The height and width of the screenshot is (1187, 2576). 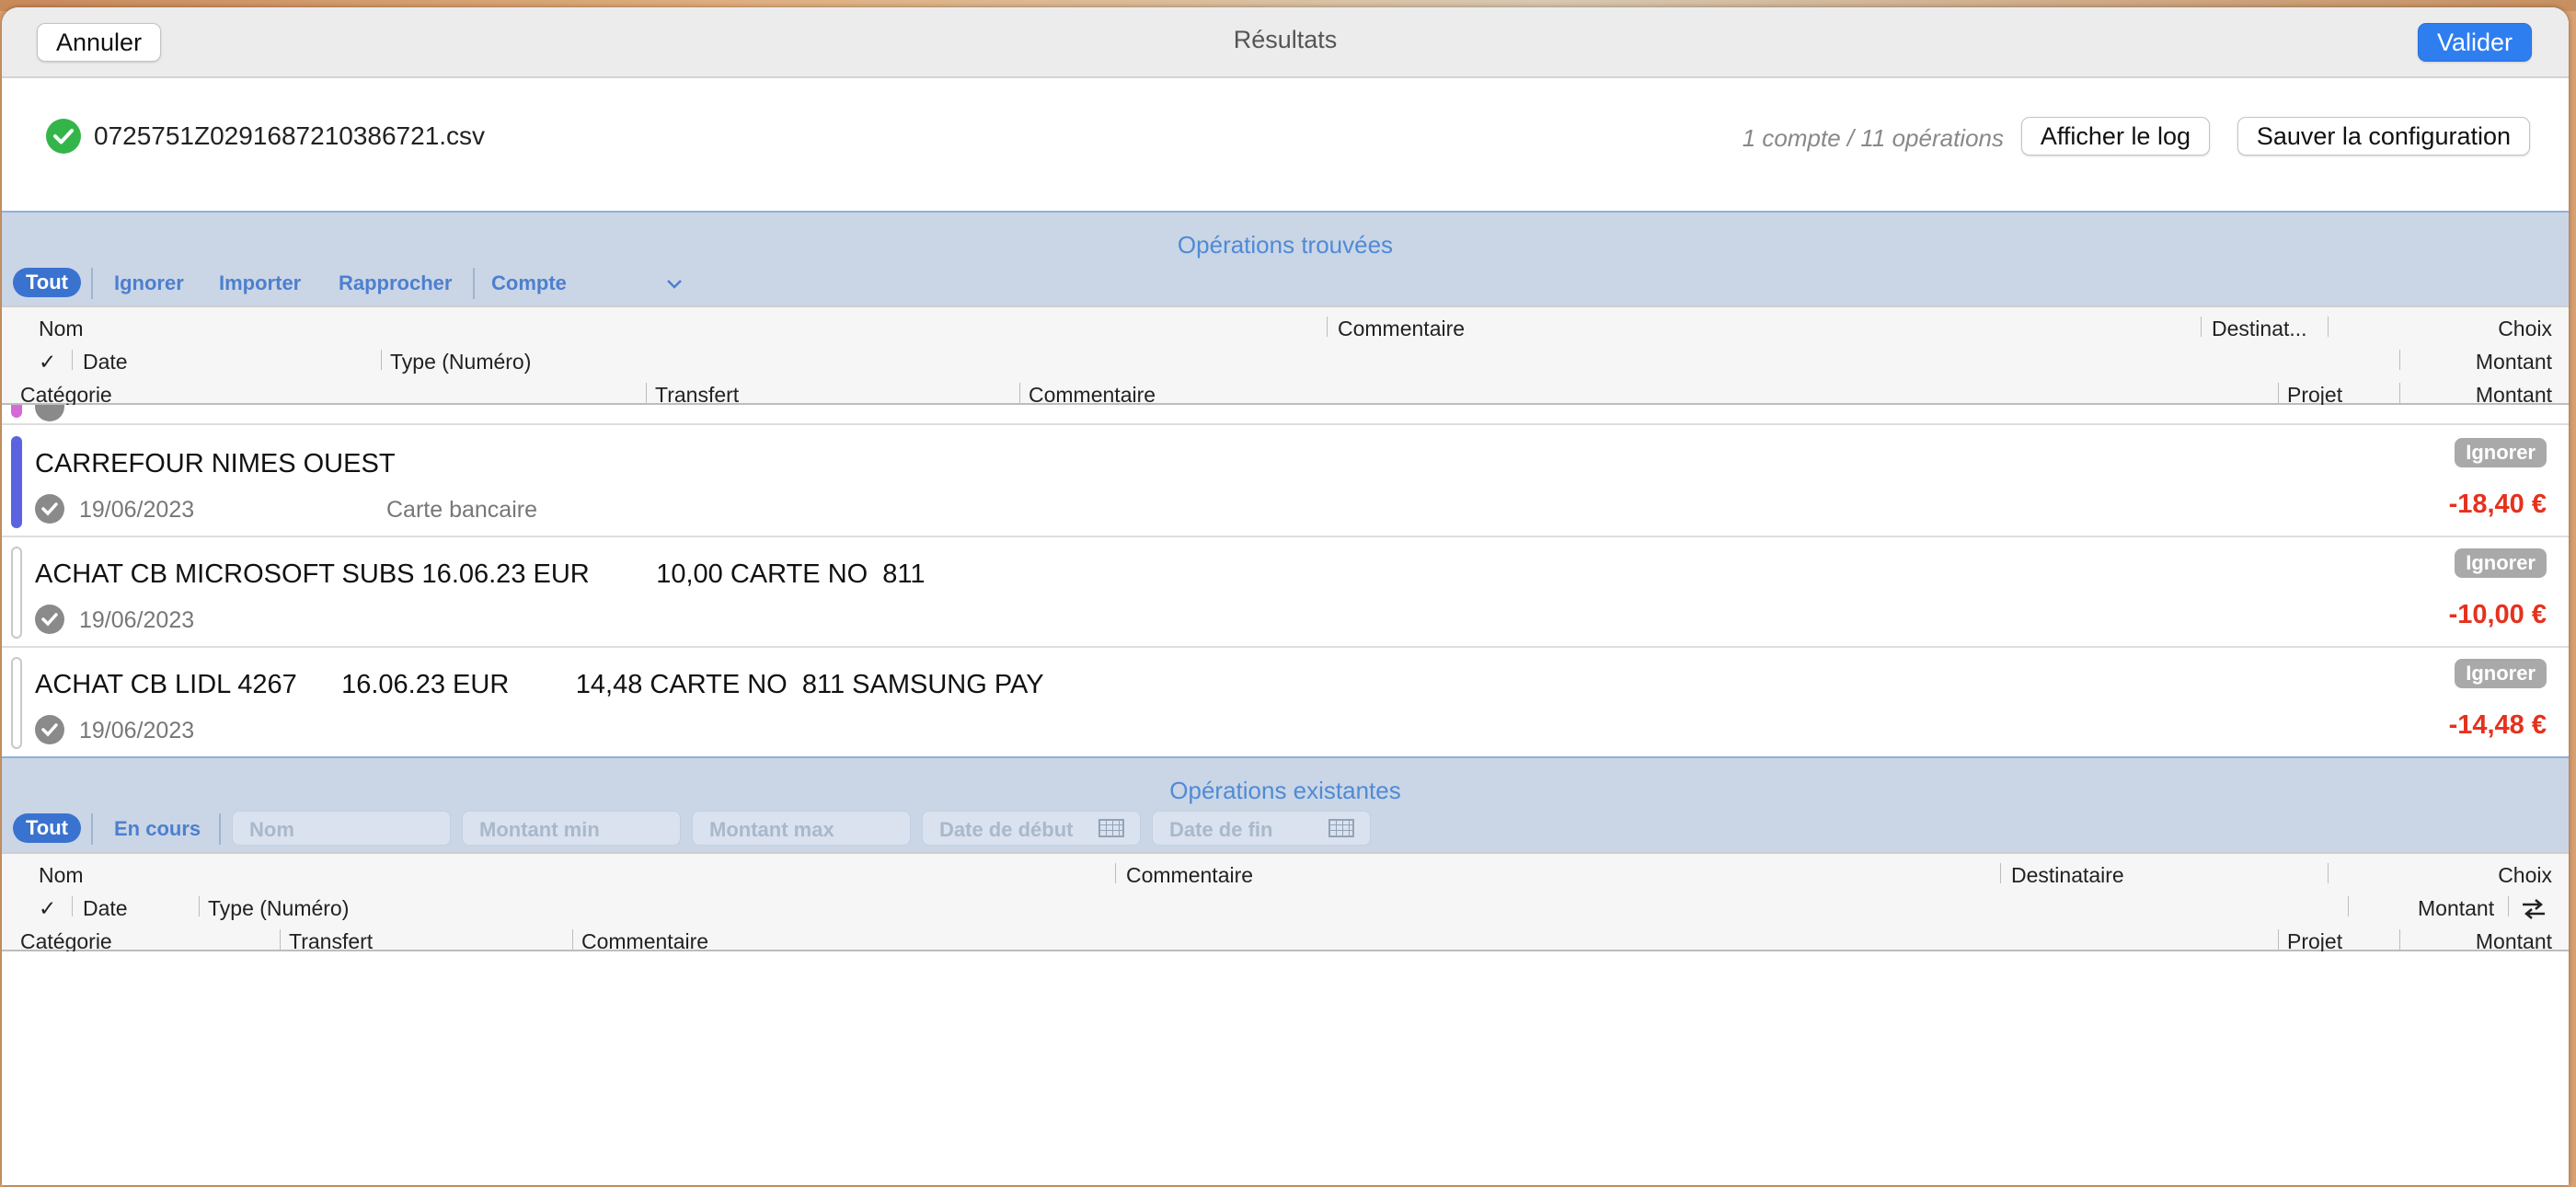 What do you see at coordinates (2497, 504) in the screenshot?
I see `operation-amount: -18,40 €` at bounding box center [2497, 504].